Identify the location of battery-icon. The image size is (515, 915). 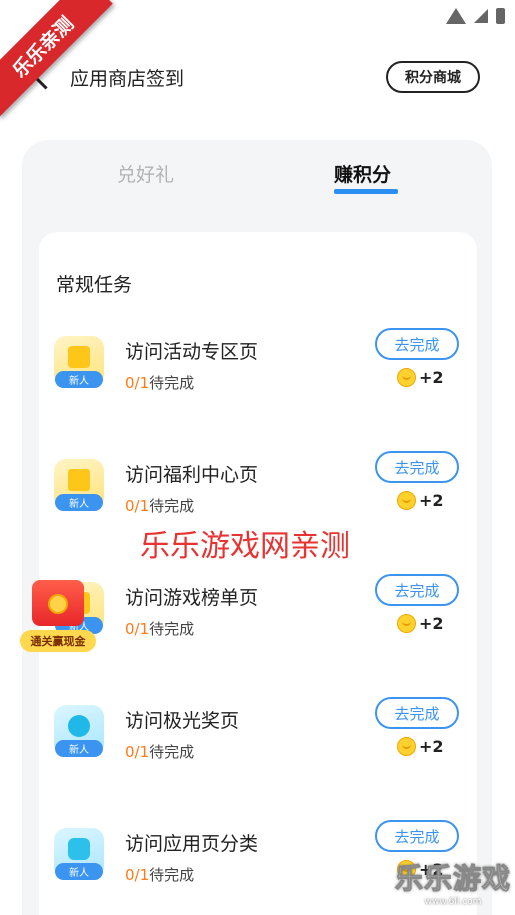
(500, 16).